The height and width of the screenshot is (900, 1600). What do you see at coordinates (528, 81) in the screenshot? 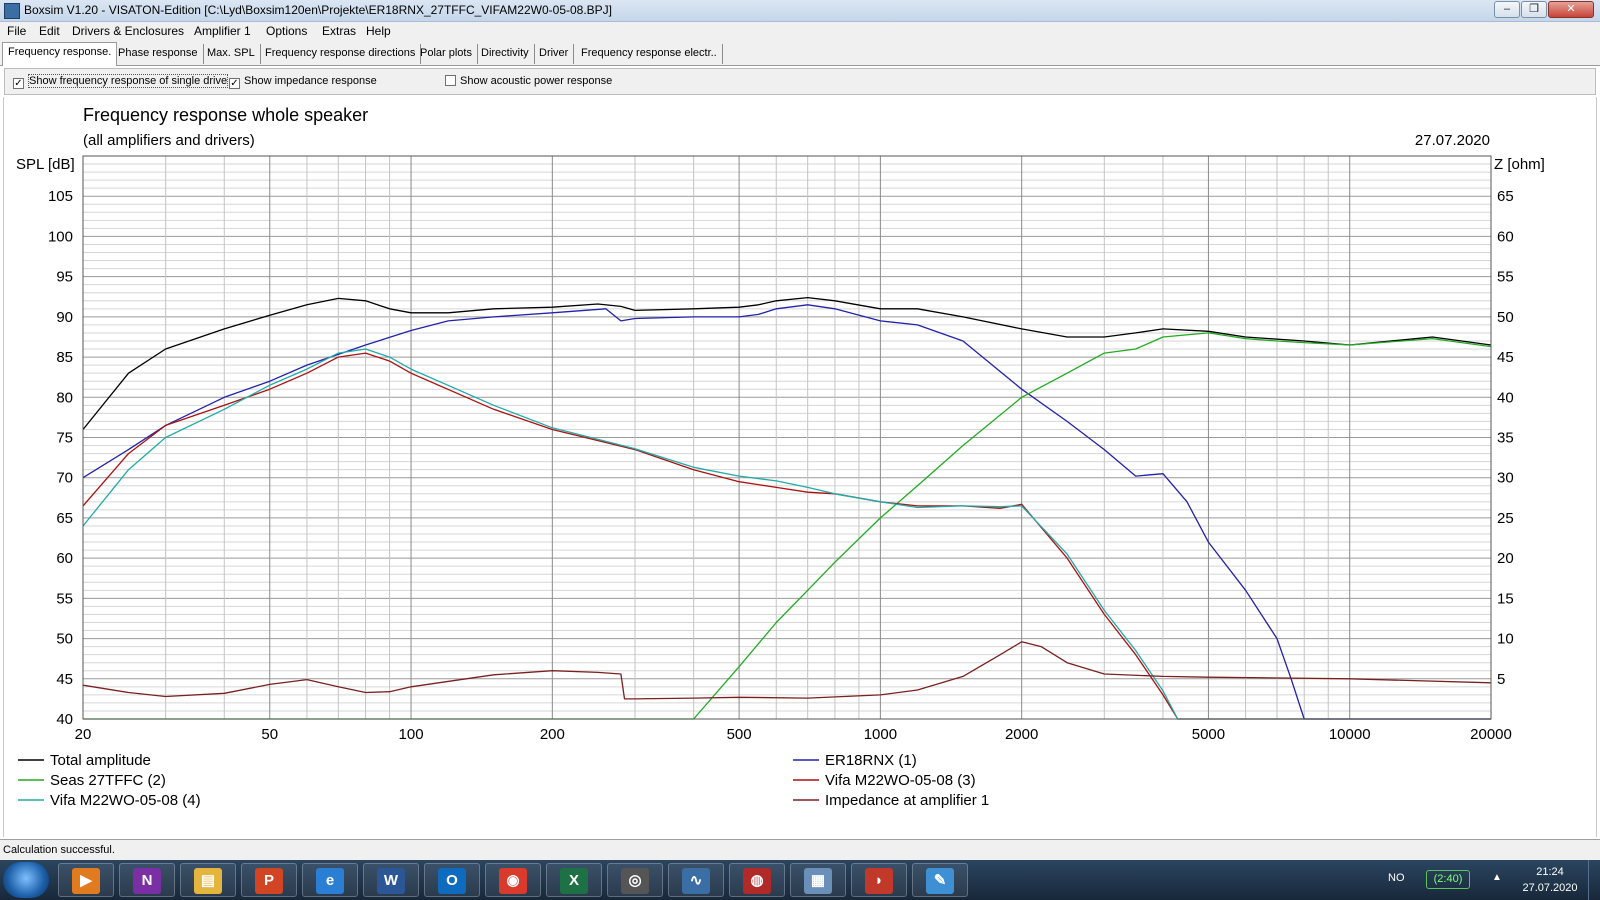
I see `option-acoustic-power: Show acoustic power response` at bounding box center [528, 81].